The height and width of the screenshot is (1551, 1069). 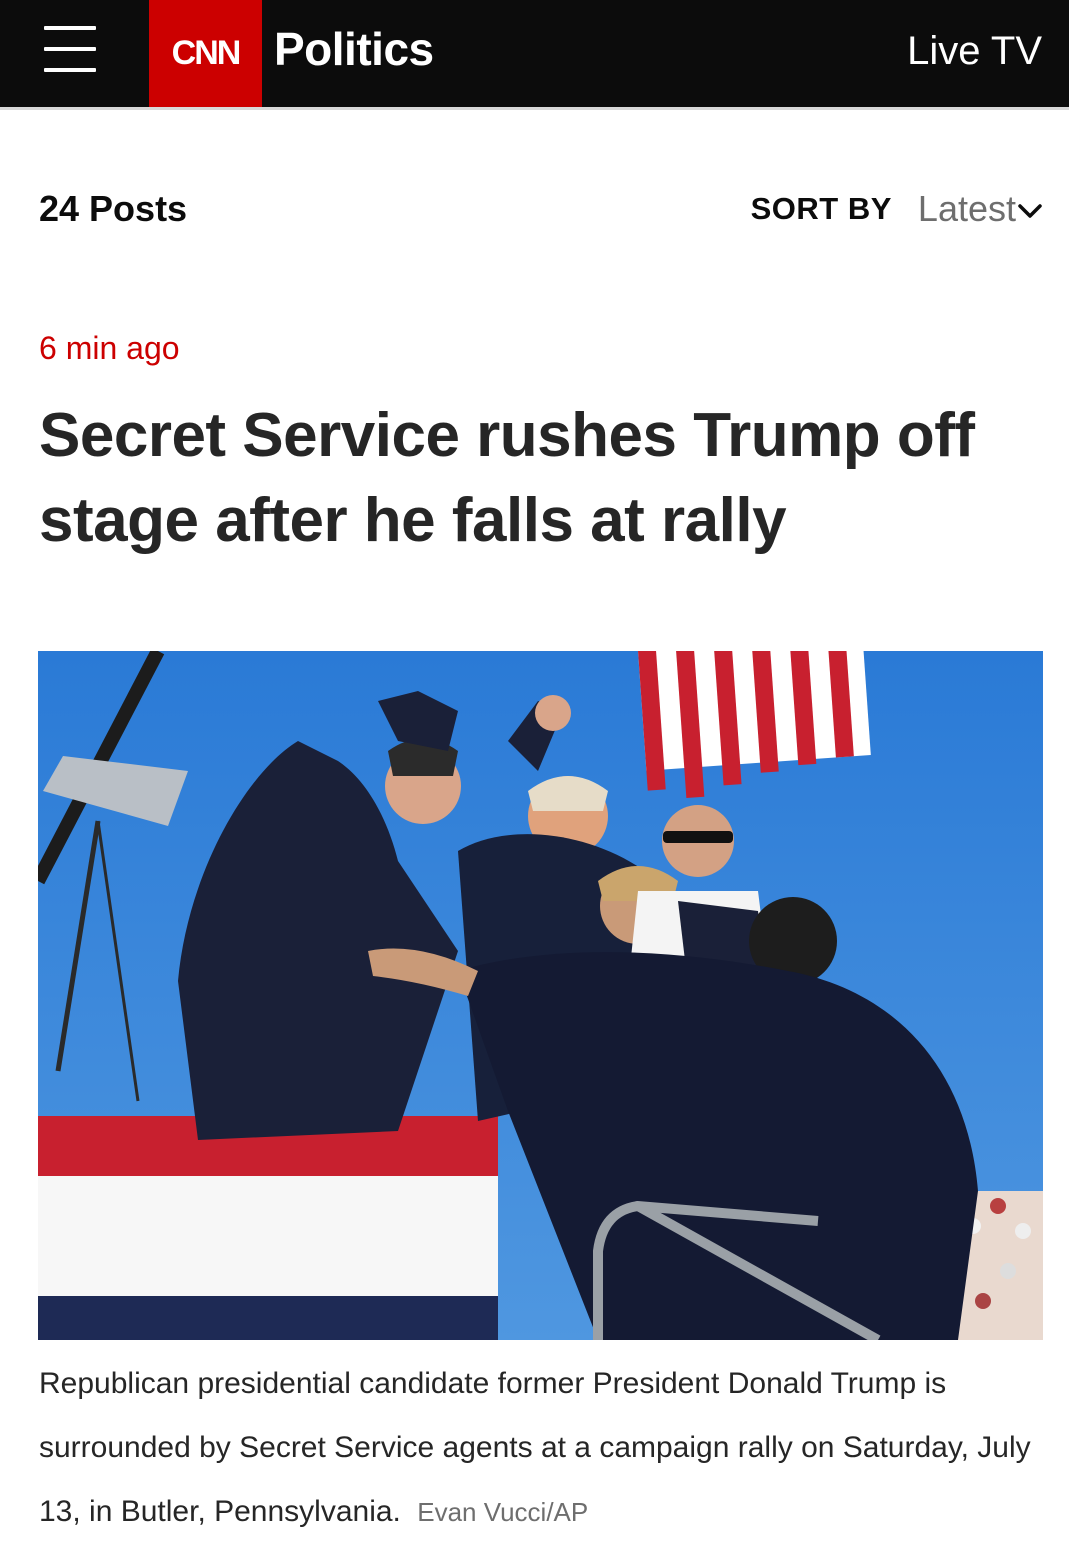 I want to click on sort-label: SORT BY, so click(x=821, y=208).